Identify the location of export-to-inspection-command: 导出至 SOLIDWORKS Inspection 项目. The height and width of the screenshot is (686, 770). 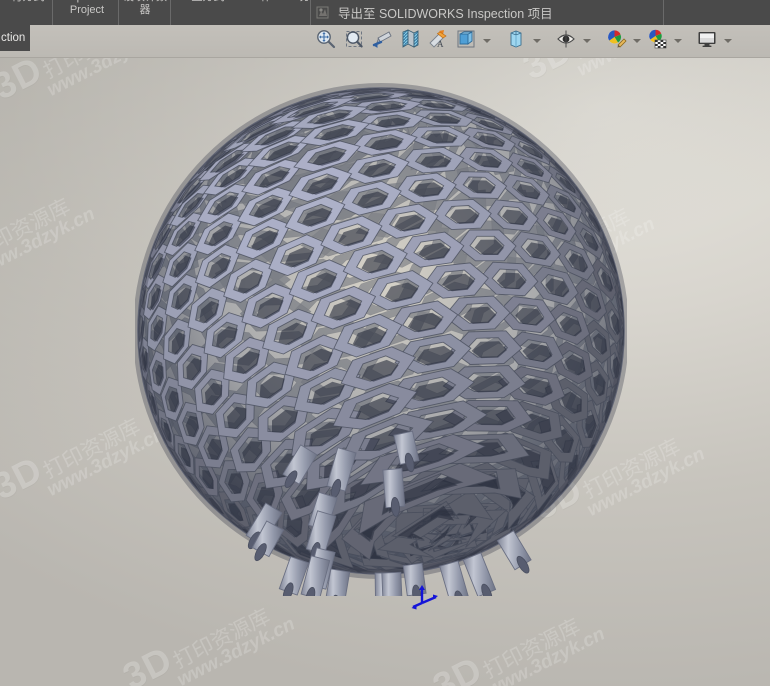
(434, 12).